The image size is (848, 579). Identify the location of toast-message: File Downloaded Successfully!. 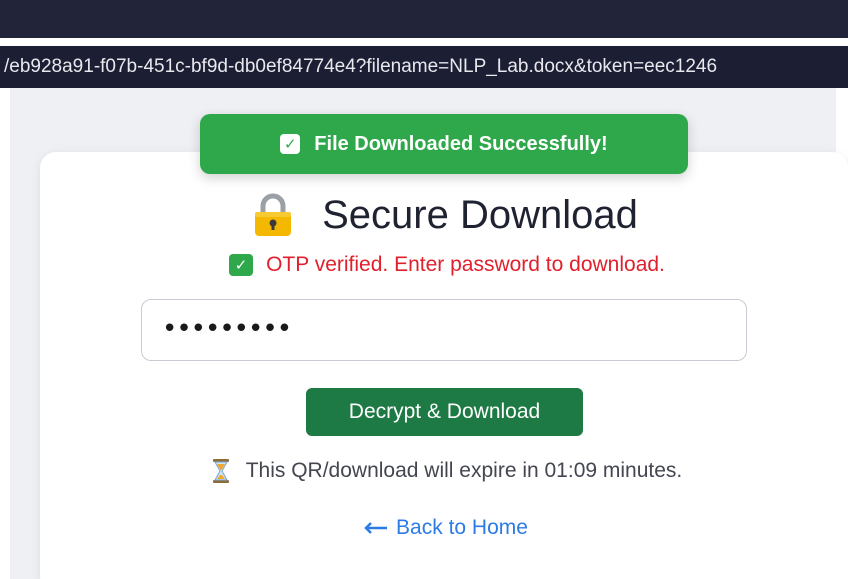
(461, 143).